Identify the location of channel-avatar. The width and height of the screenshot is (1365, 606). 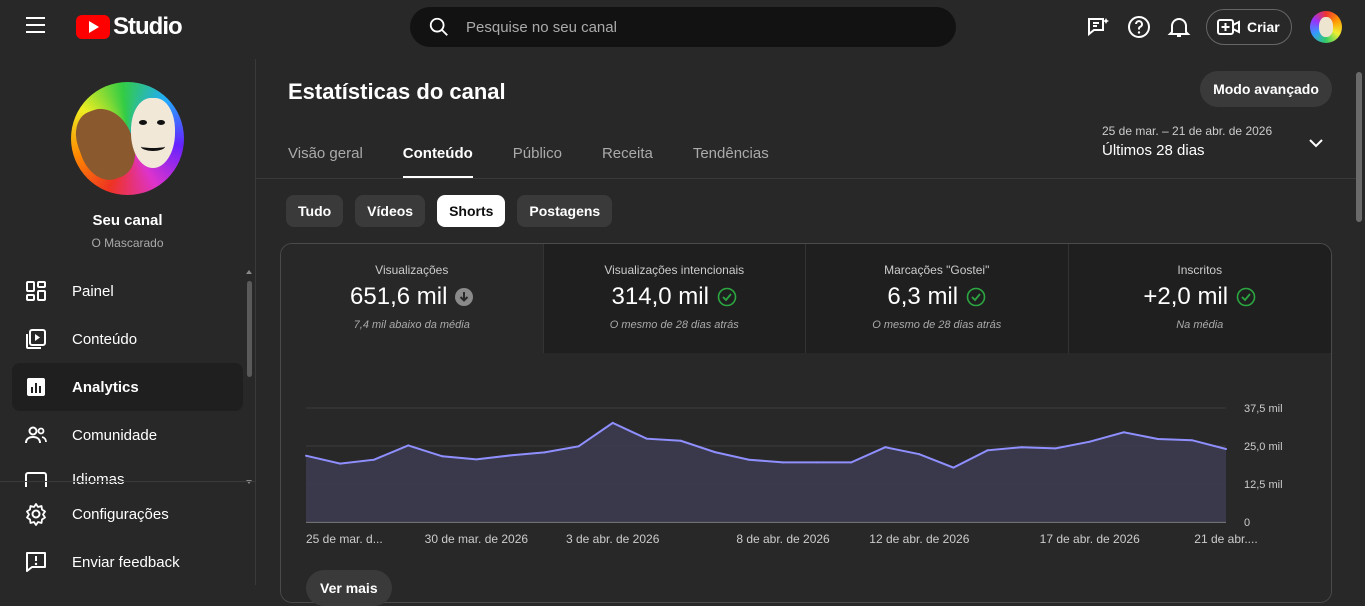
(127, 138).